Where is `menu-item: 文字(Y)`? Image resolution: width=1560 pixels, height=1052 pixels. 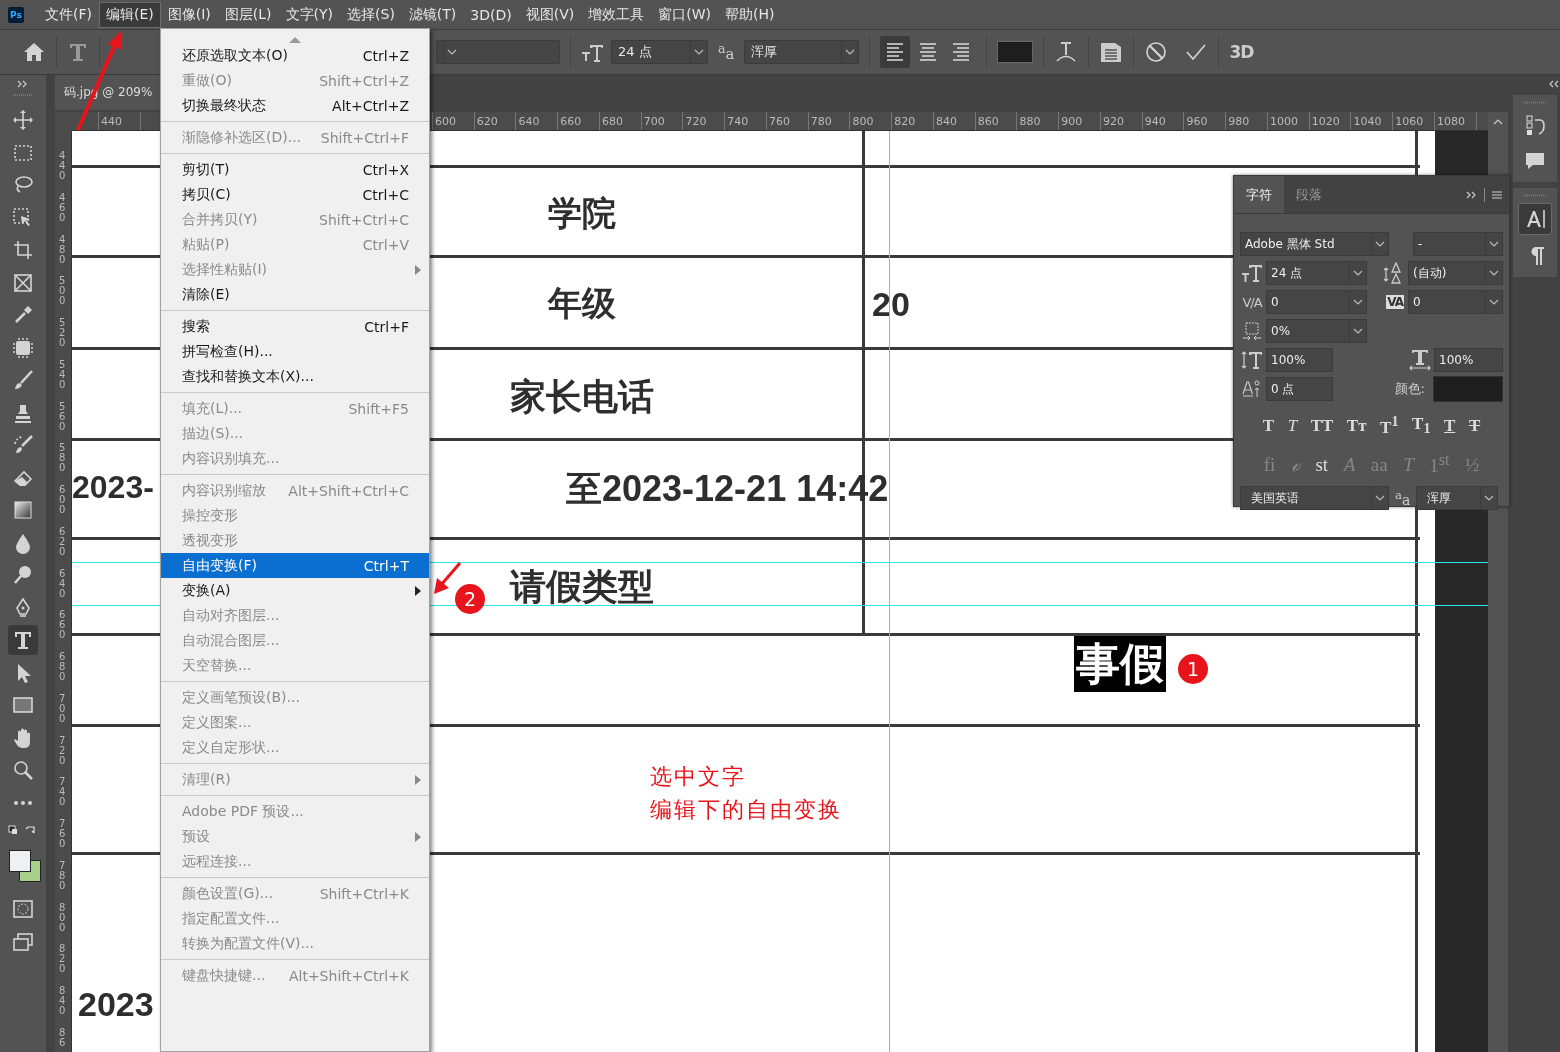
menu-item: 文字(Y) is located at coordinates (309, 14).